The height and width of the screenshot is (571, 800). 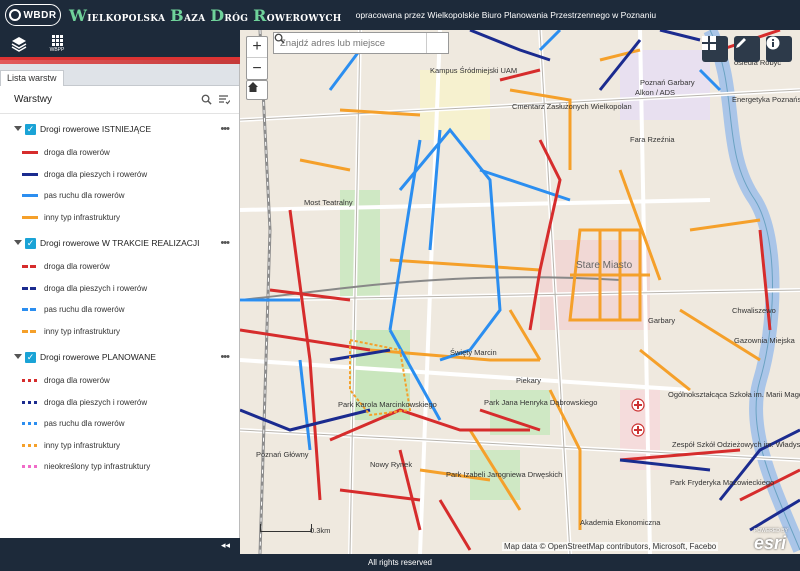 I want to click on legend-item: nieokreślony typ infrastruktury, so click(x=119, y=467).